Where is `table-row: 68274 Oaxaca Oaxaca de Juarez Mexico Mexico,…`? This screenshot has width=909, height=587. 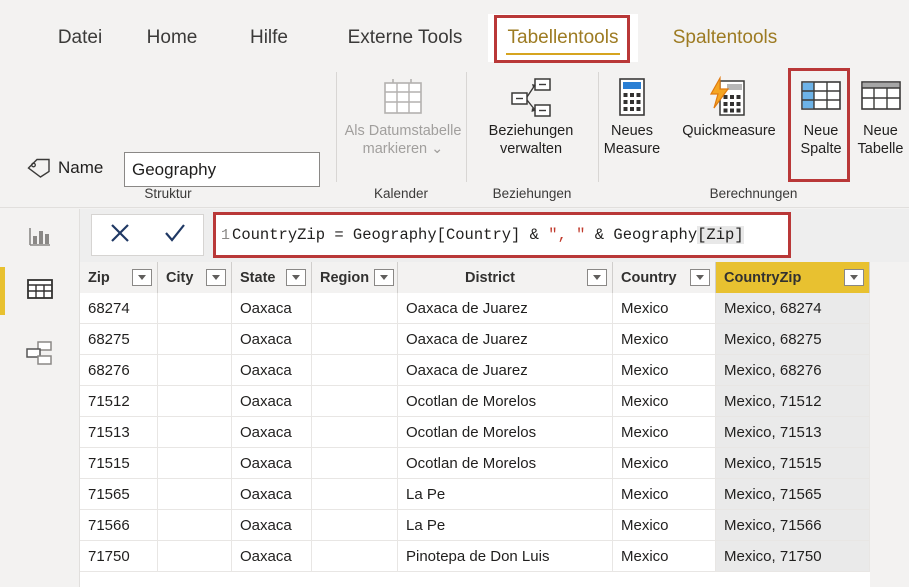 table-row: 68274 Oaxaca Oaxaca de Juarez Mexico Mexico,… is located at coordinates (475, 308).